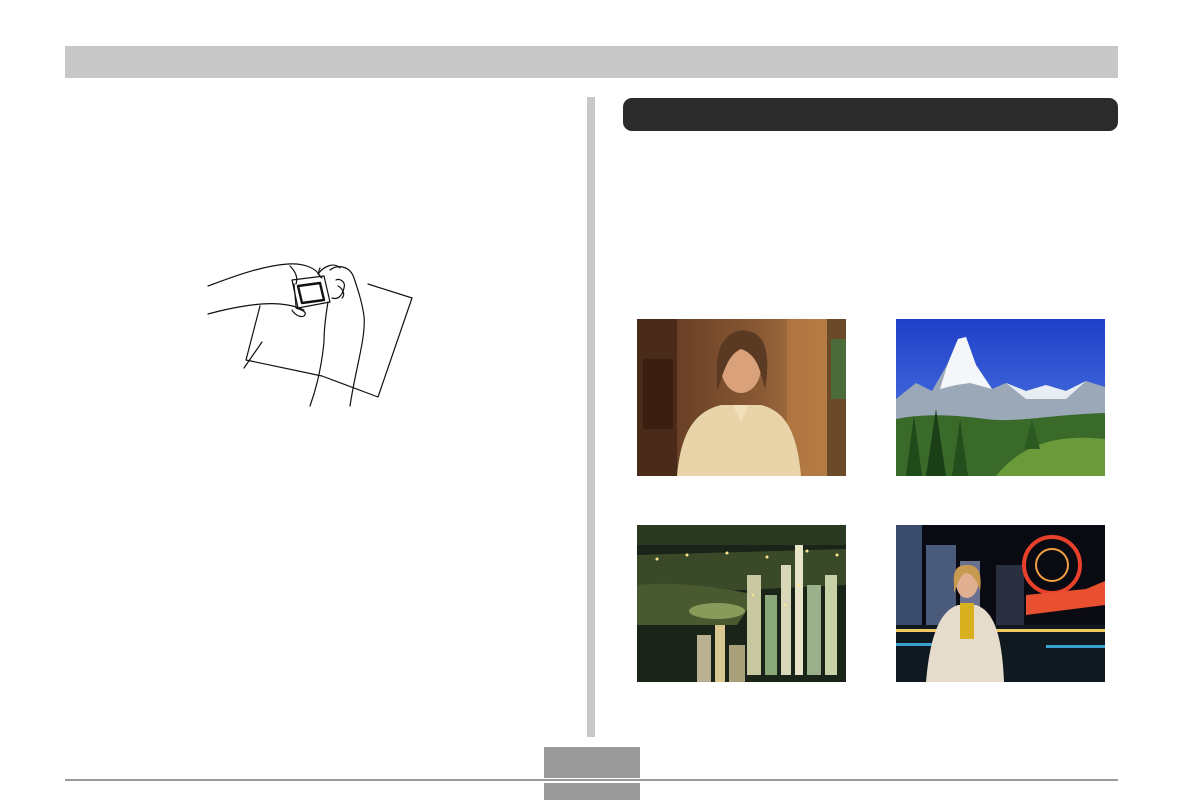  What do you see at coordinates (741, 397) in the screenshot?
I see `portrait-photo` at bounding box center [741, 397].